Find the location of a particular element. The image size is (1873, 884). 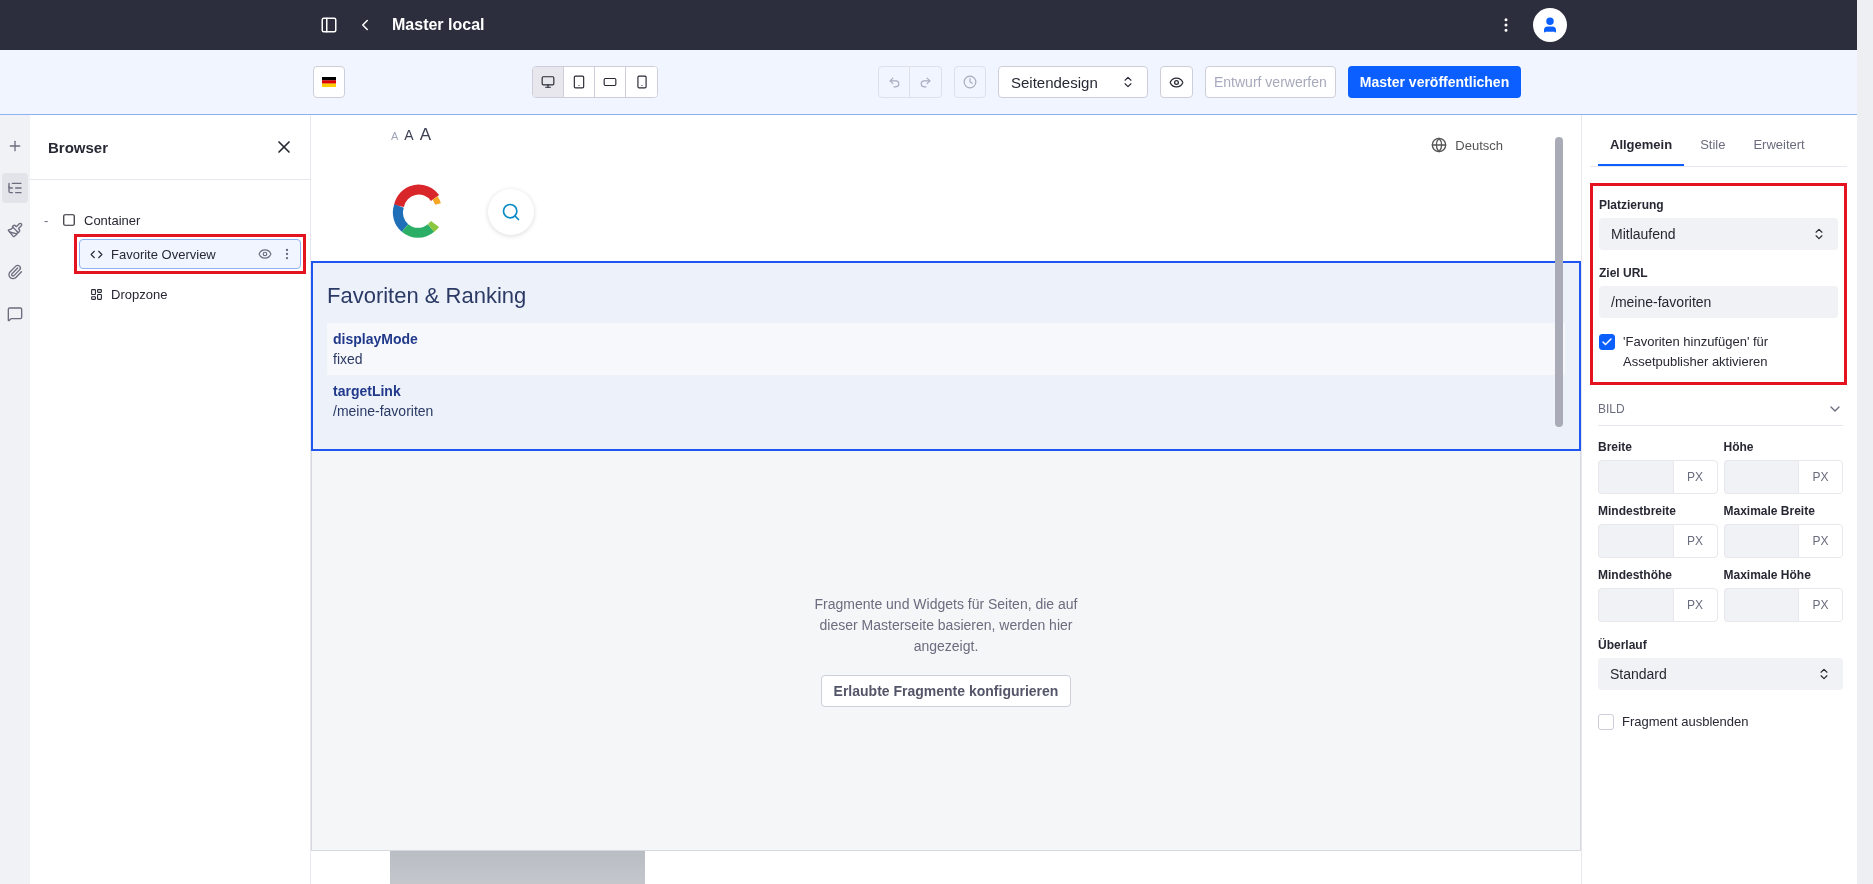

tree-item: Dropzone is located at coordinates (190, 294).